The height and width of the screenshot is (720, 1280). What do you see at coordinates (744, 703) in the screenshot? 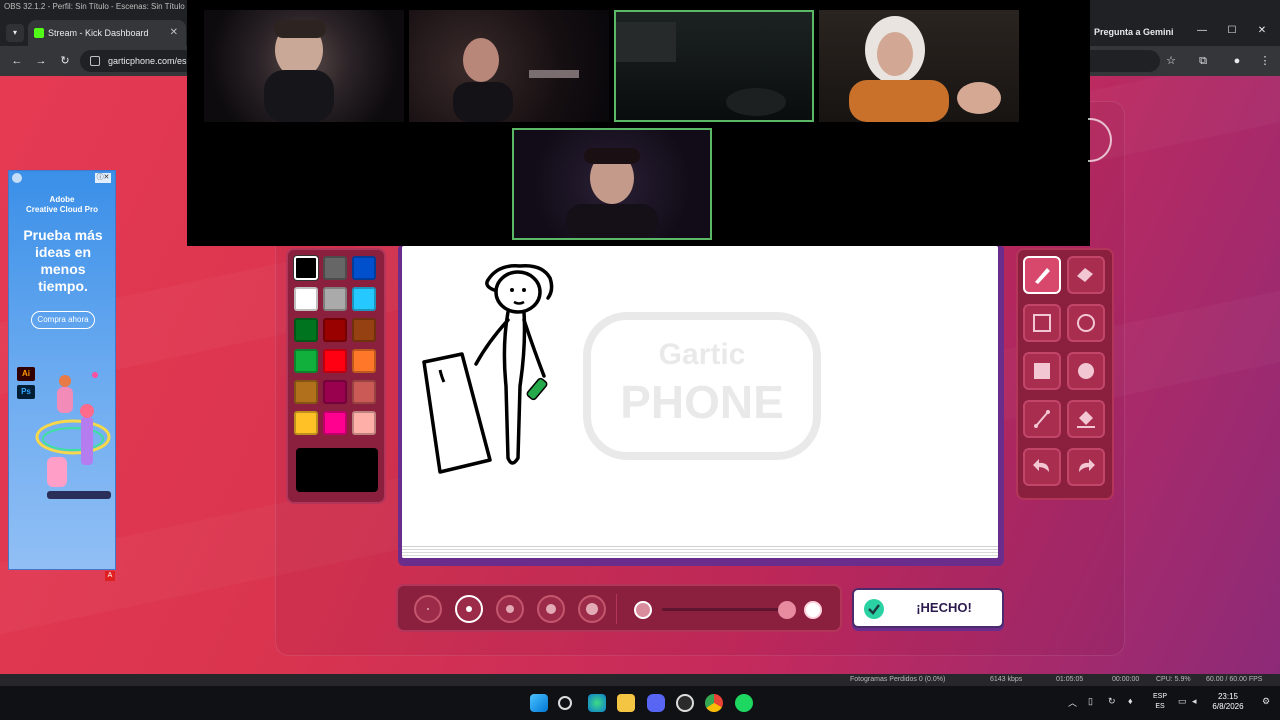
I see `spotify-icon` at bounding box center [744, 703].